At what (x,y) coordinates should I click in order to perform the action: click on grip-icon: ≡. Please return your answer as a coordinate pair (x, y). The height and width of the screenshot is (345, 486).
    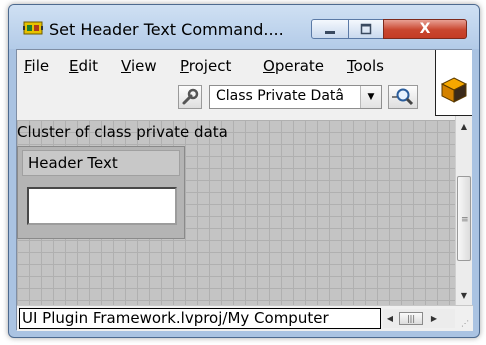
    Looking at the image, I should click on (465, 220).